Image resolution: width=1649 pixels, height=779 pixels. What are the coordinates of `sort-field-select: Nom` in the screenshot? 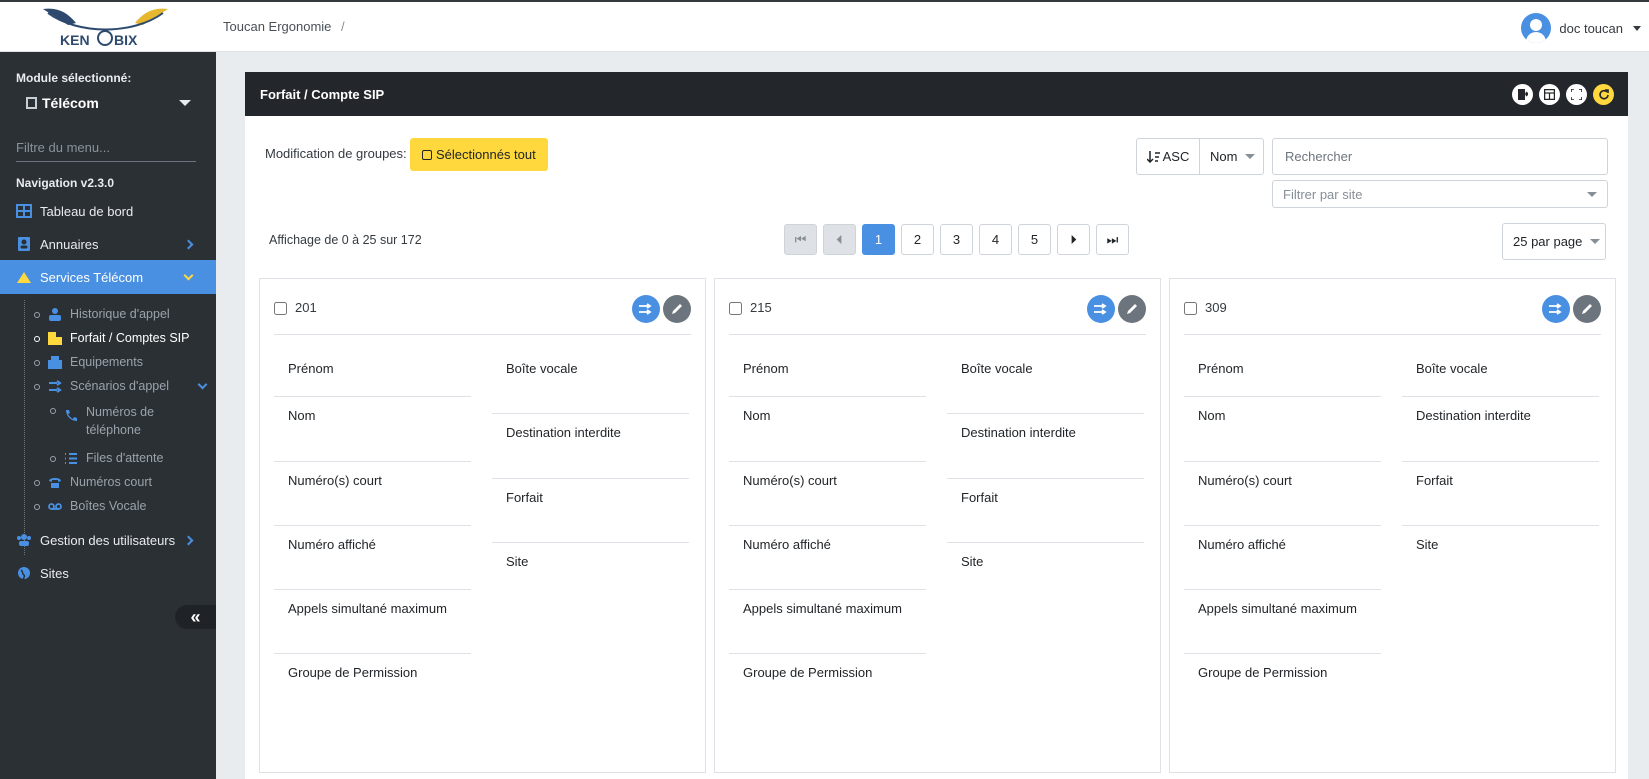 It's located at (1231, 156).